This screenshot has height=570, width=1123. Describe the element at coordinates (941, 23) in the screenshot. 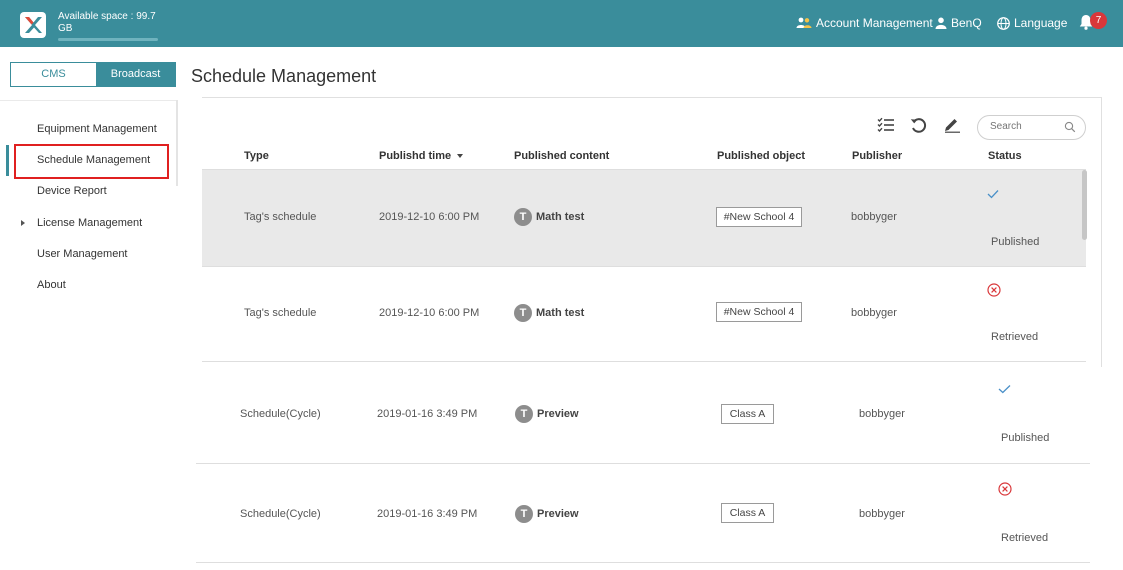

I see `user-icon` at that location.